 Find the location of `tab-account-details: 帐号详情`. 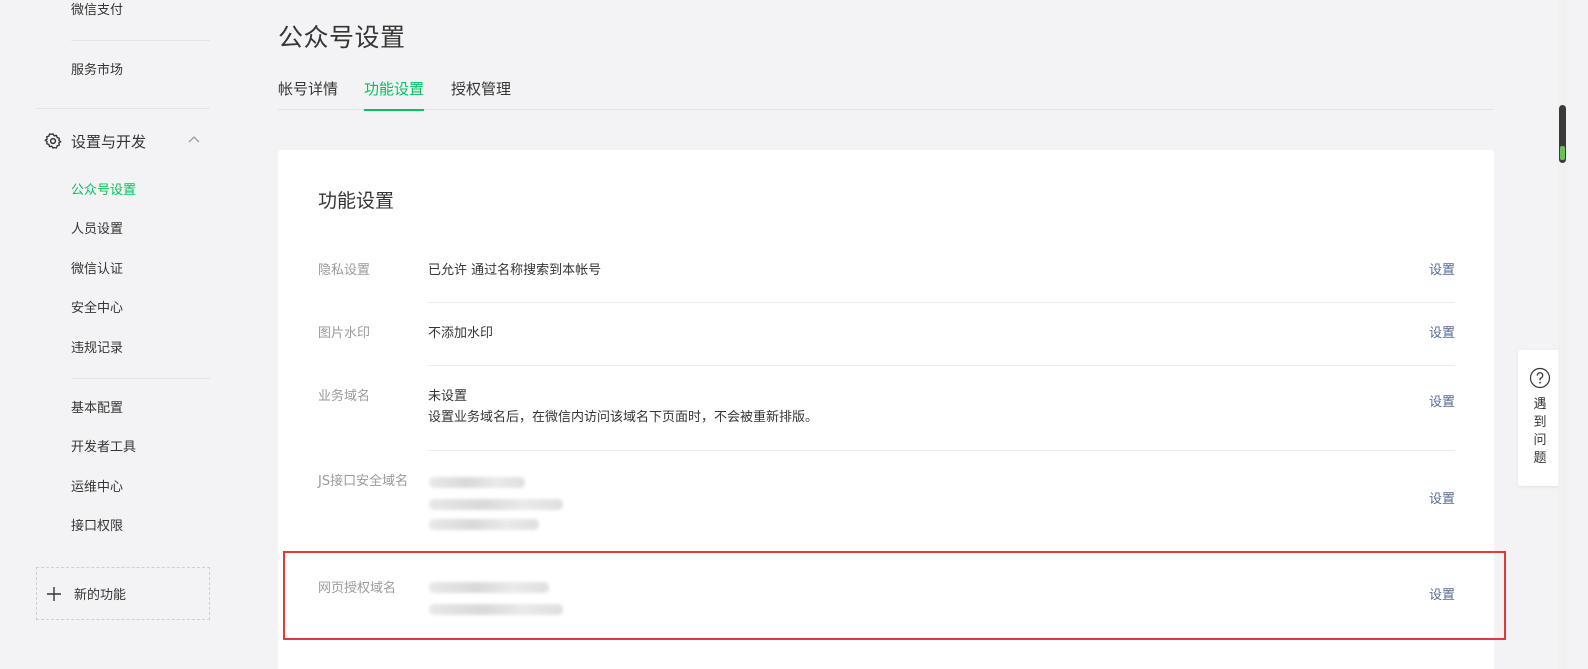

tab-account-details: 帐号详情 is located at coordinates (308, 94).